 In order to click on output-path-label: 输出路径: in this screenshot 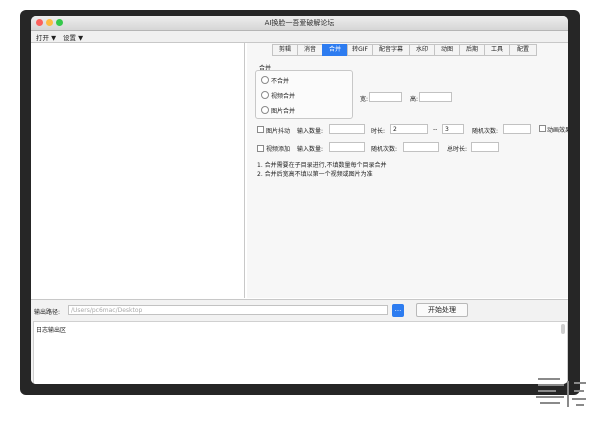, I will do `click(47, 312)`.